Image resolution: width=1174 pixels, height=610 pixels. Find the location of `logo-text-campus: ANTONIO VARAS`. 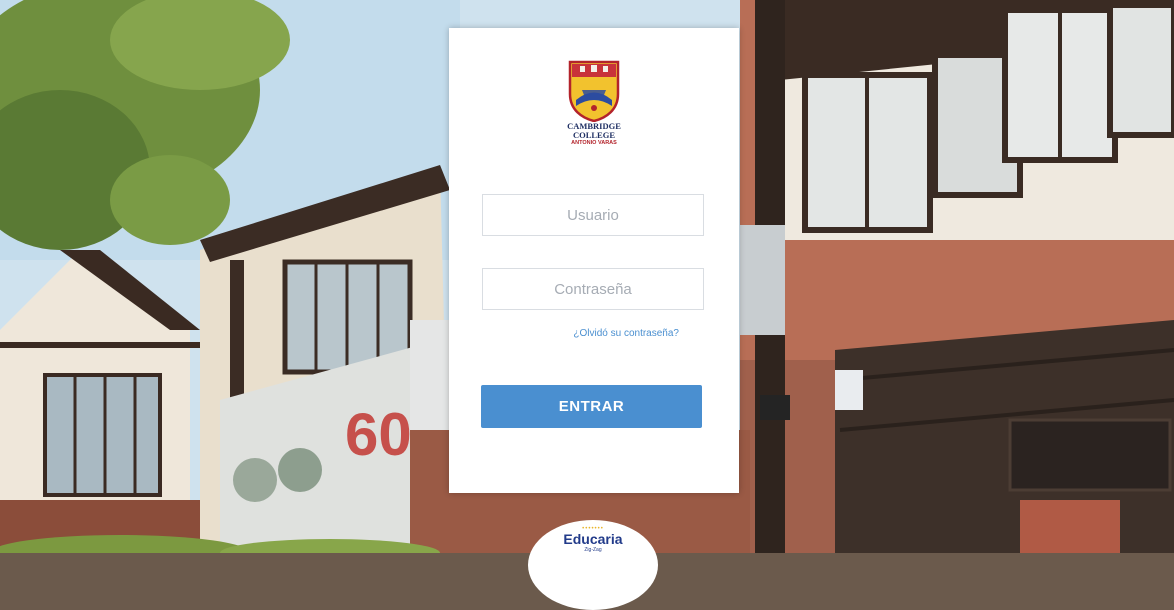

logo-text-campus: ANTONIO VARAS is located at coordinates (594, 143).